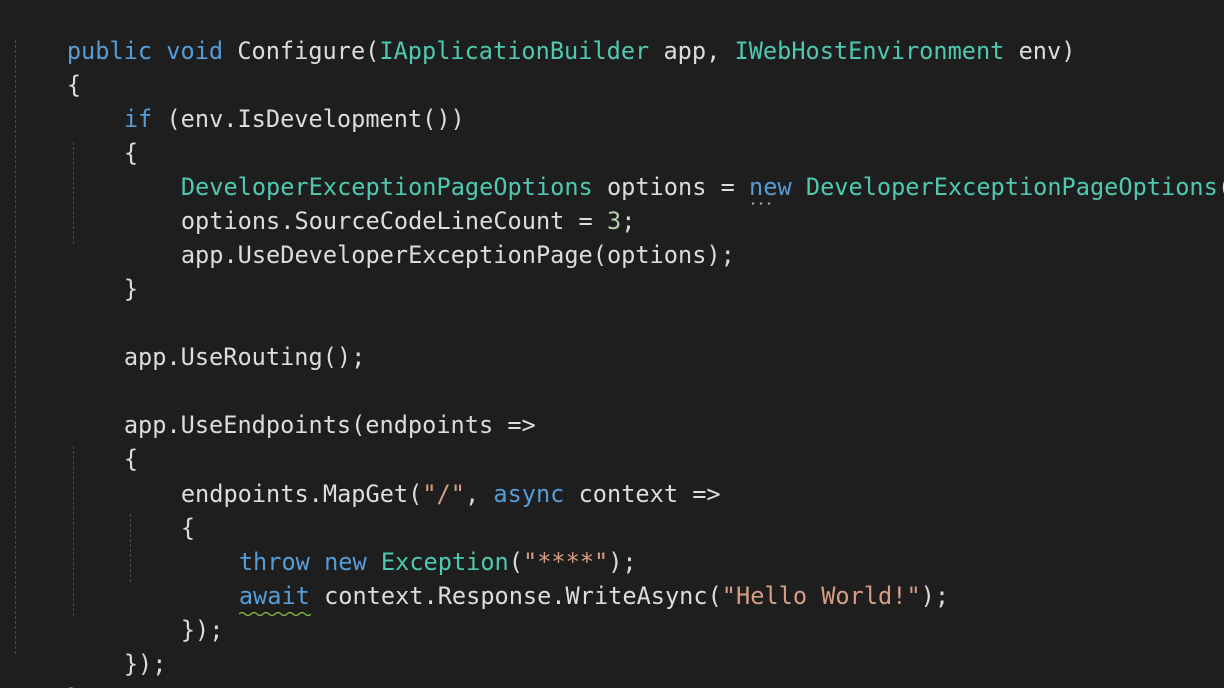  I want to click on identifier-token: endpoints.MapGet(, so click(301, 494).